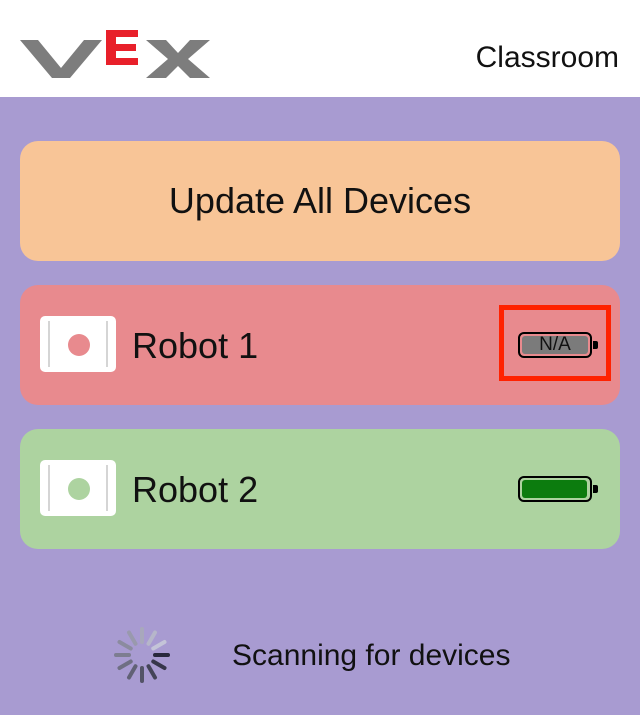 This screenshot has width=640, height=715. I want to click on robot-name: Robot 1, so click(195, 345).